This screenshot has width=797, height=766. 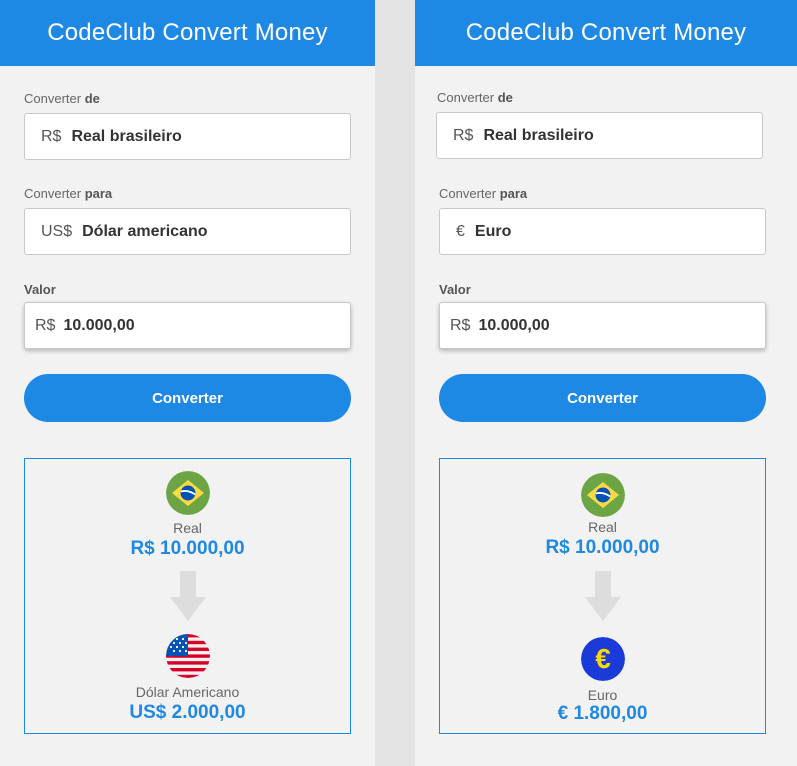 I want to click on to-result-name: Euro, so click(x=602, y=695).